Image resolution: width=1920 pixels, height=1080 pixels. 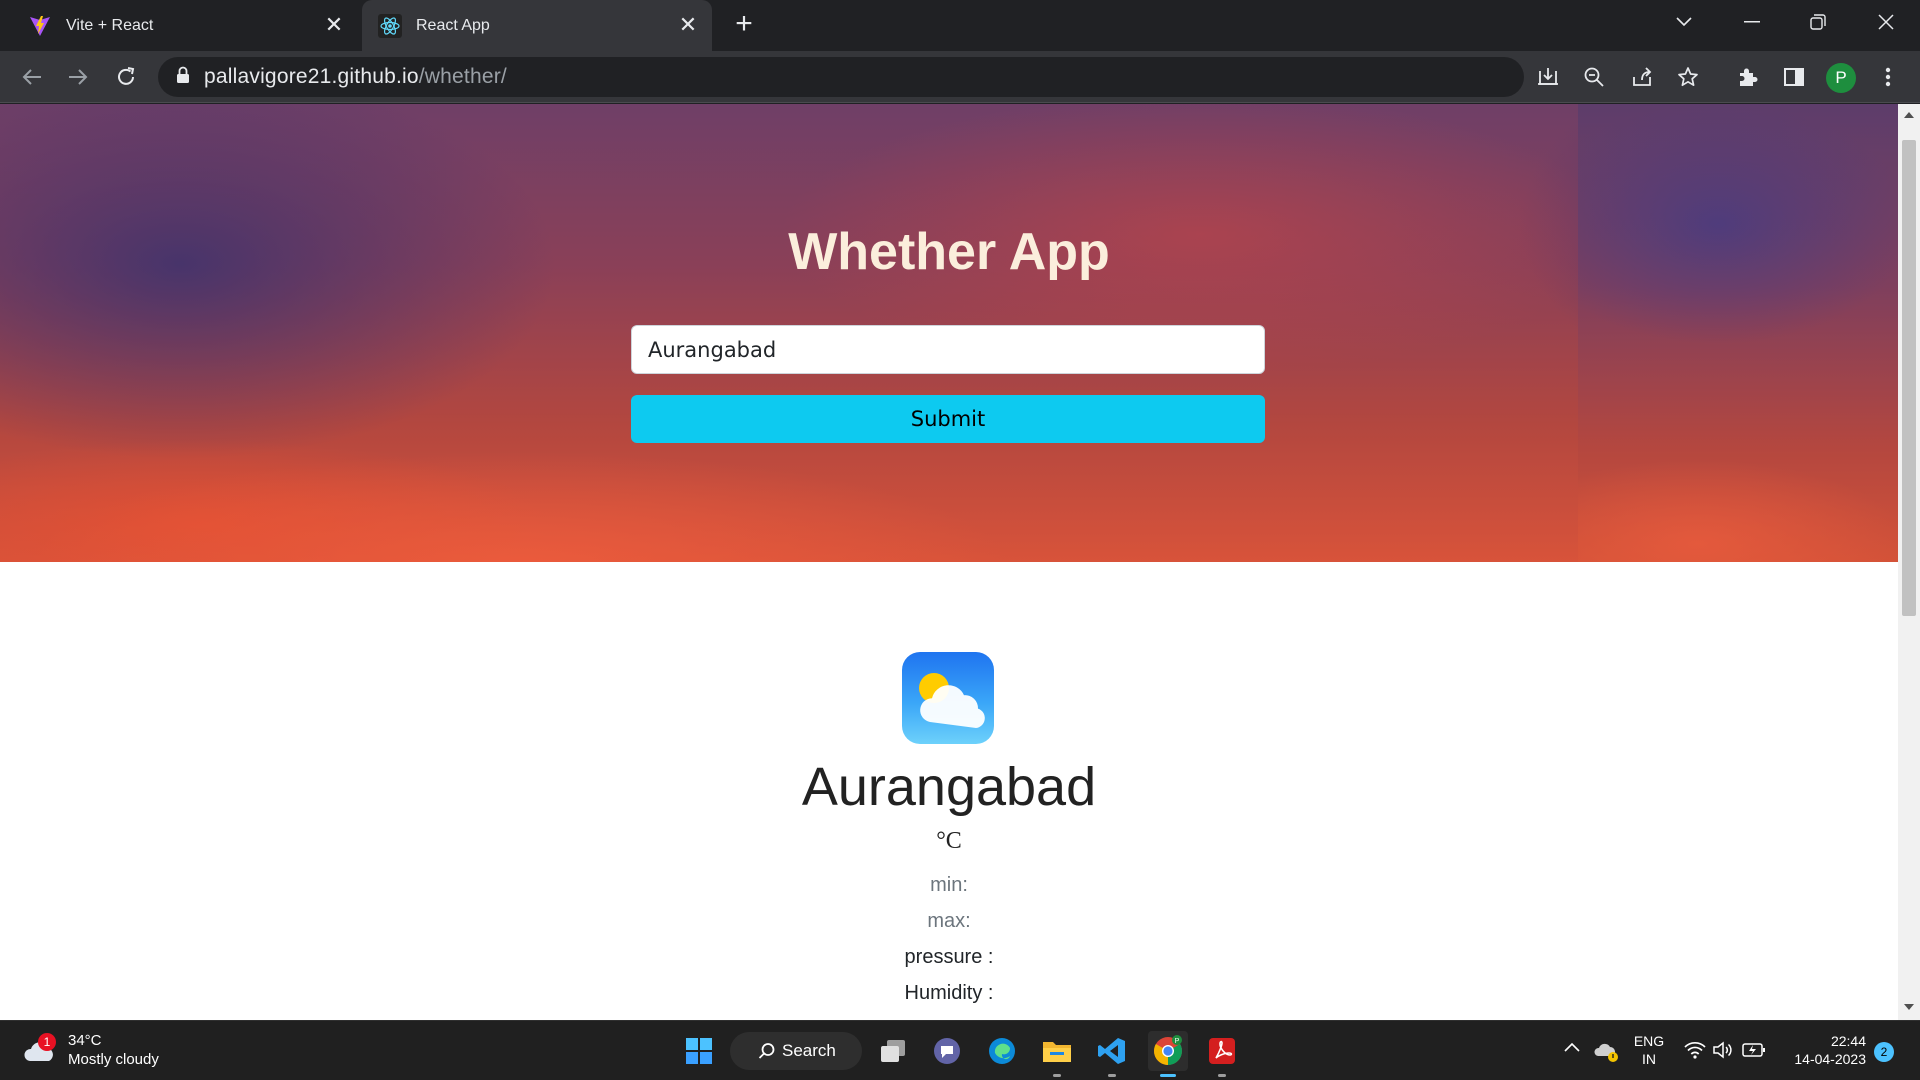 I want to click on react-logo-icon, so click(x=390, y=25).